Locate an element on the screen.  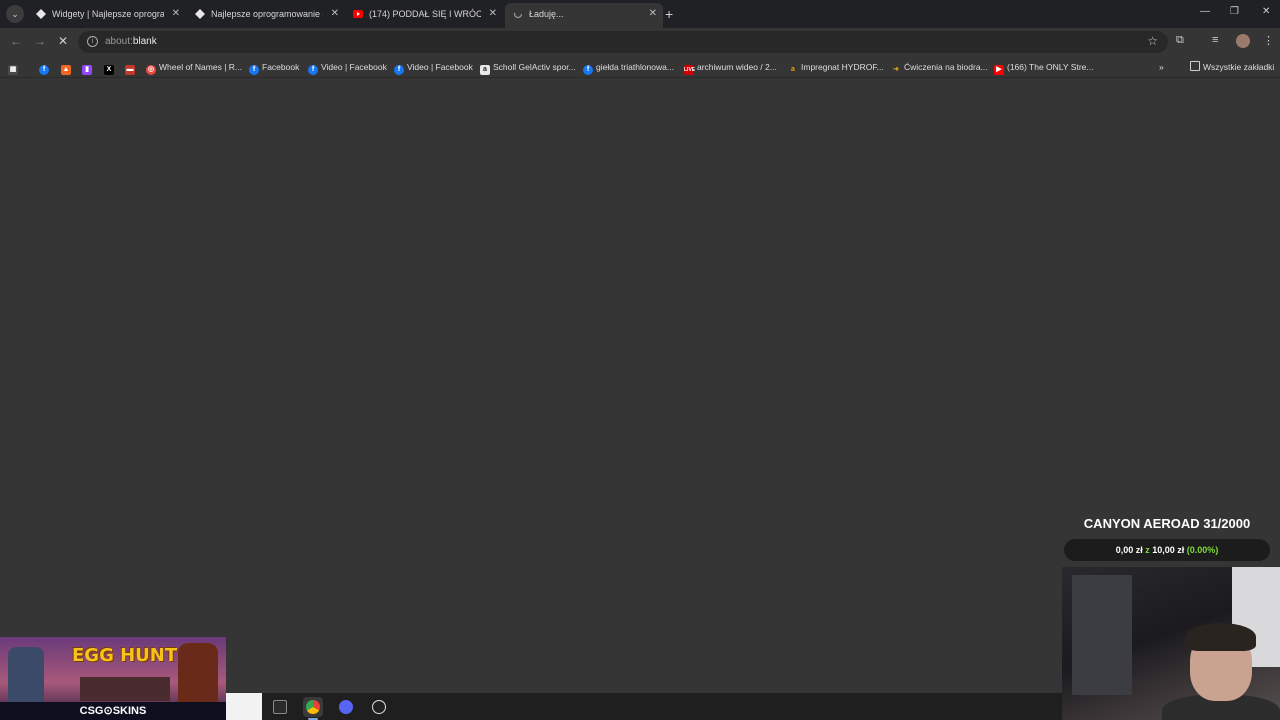
discord-icon is located at coordinates (346, 707).